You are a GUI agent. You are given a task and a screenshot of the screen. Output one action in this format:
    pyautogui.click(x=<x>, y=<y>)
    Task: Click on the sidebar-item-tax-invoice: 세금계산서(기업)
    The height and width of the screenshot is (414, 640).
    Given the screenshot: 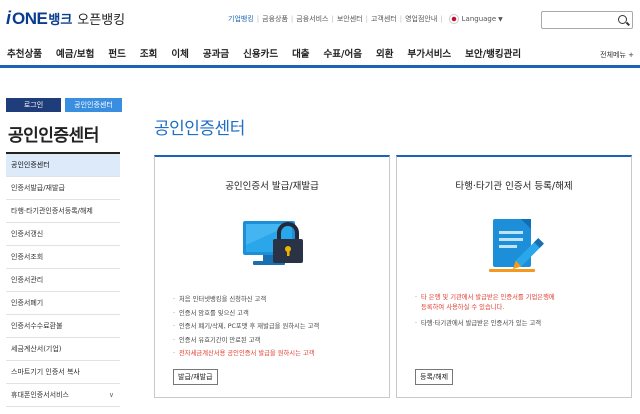 What is the action you would take?
    pyautogui.click(x=63, y=349)
    